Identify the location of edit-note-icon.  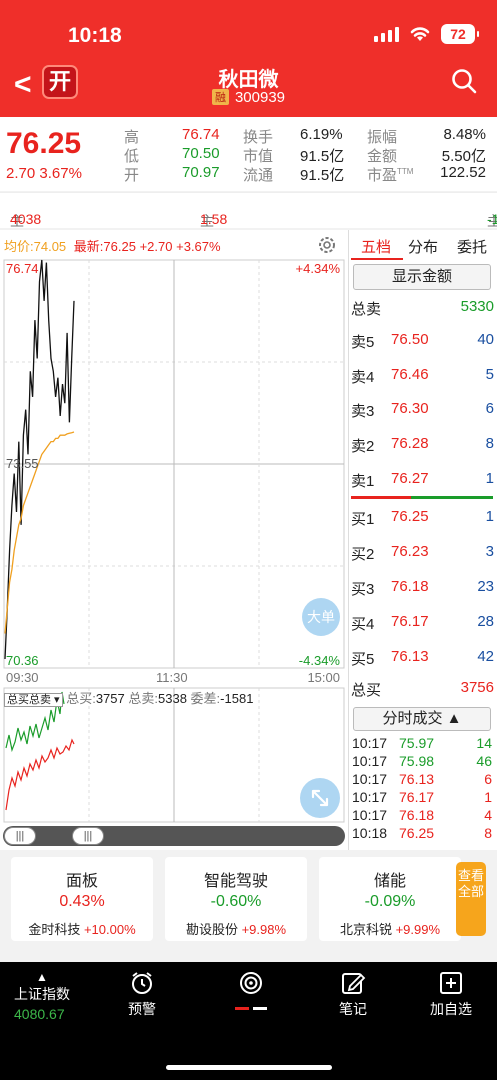
(354, 983).